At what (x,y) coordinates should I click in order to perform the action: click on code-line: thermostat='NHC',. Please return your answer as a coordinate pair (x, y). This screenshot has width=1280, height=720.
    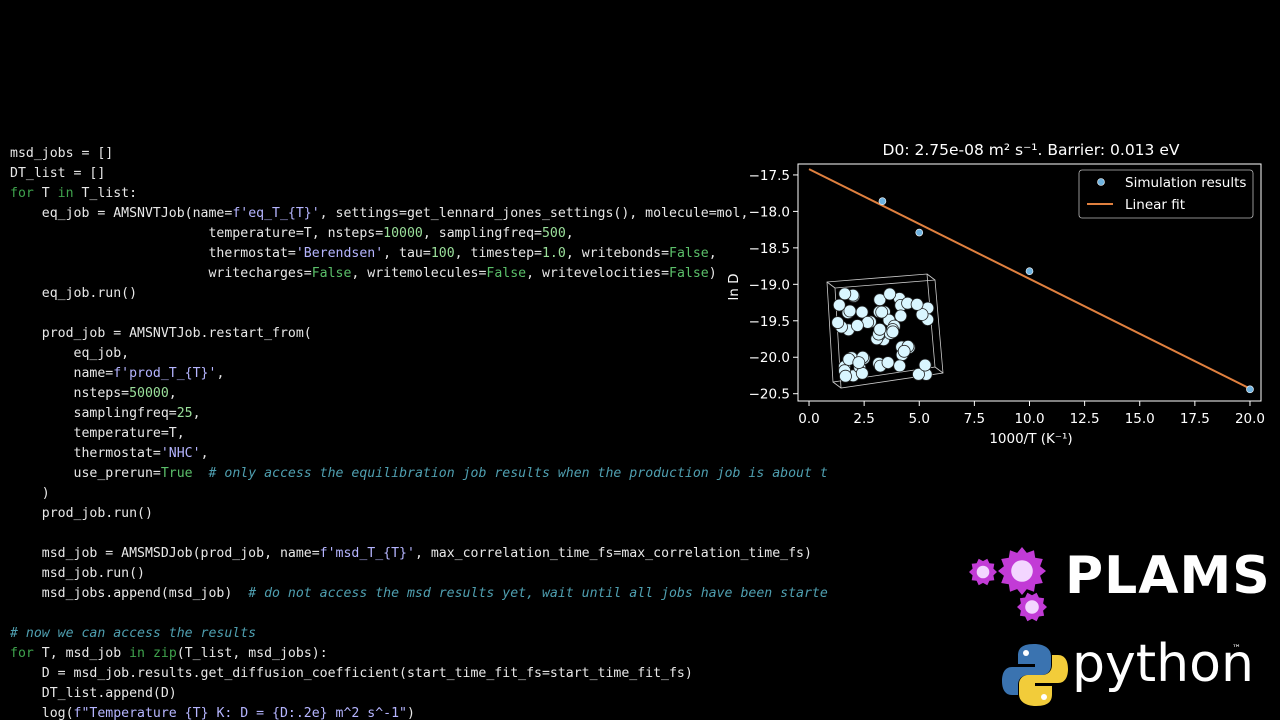
    Looking at the image, I should click on (109, 454).